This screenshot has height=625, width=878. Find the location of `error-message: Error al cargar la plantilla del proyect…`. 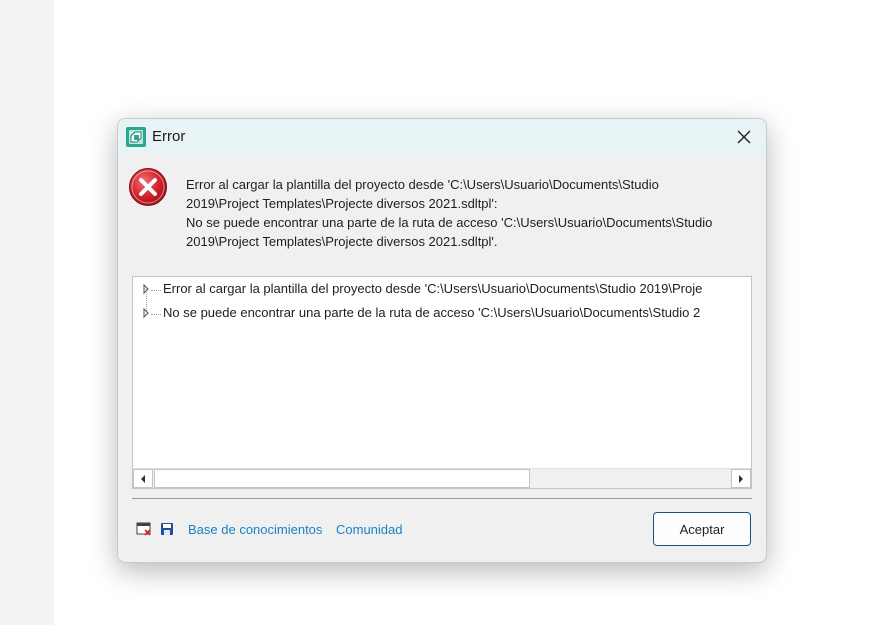

error-message: Error al cargar la plantilla del proyect… is located at coordinates (471, 213).